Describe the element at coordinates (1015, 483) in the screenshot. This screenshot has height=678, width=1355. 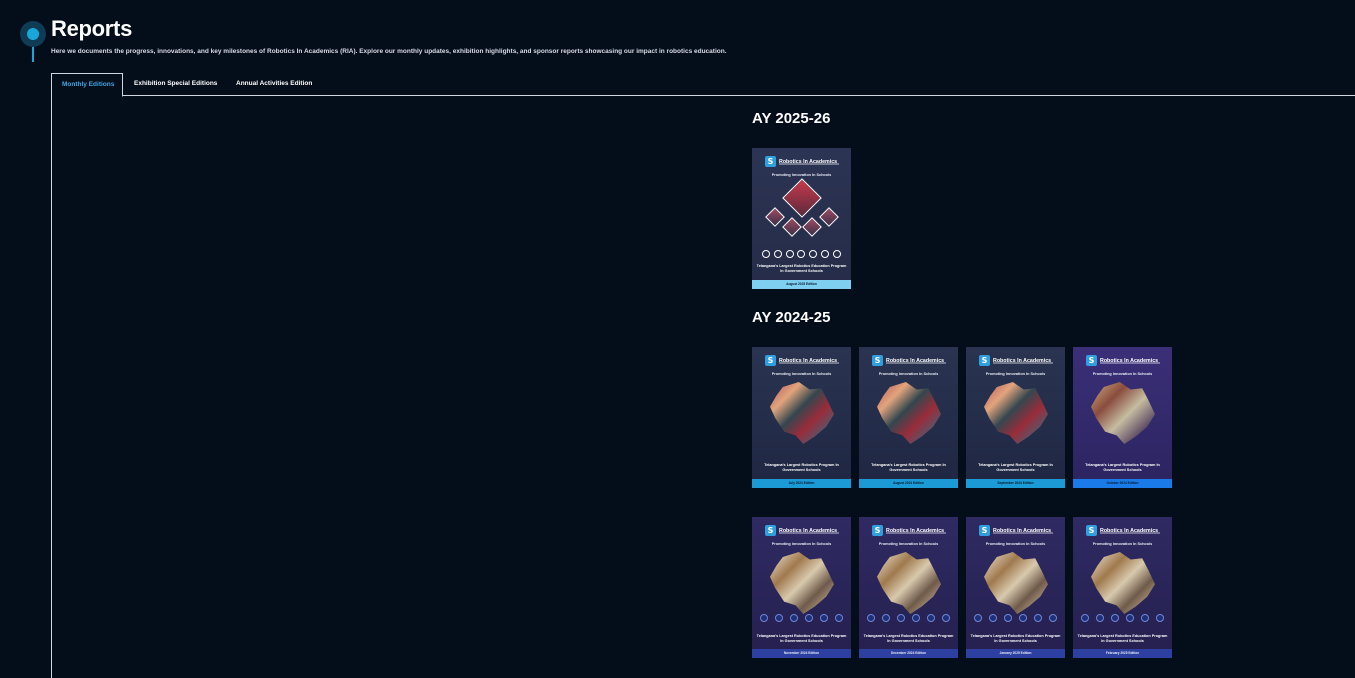
I see `cover-edition: September 2024 Edition` at that location.